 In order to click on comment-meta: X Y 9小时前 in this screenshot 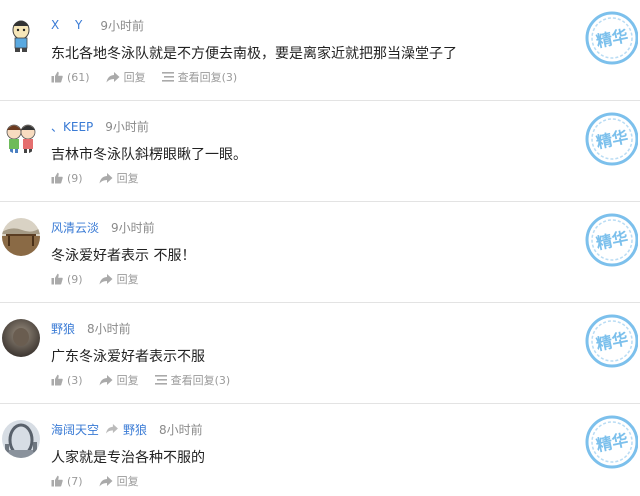, I will do `click(97, 25)`.